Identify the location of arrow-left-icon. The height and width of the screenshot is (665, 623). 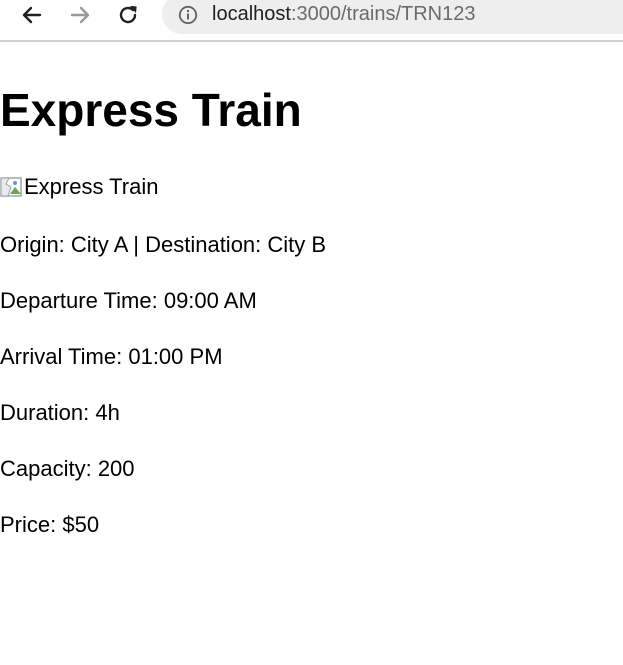
(32, 15).